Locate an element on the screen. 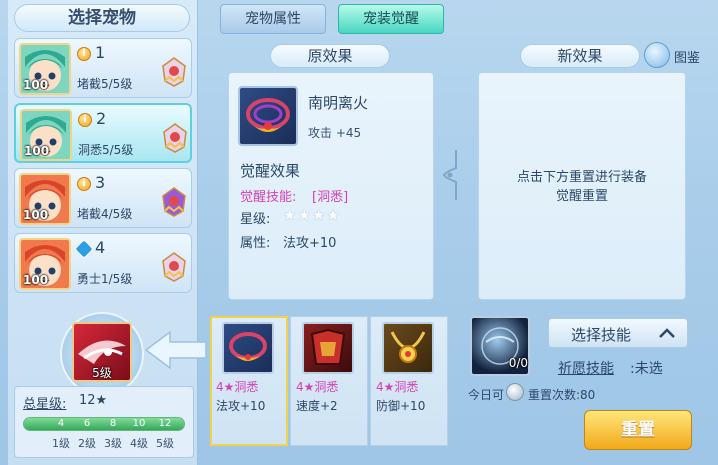 The image size is (718, 465). star-rating-label: 星级: is located at coordinates (255, 219).